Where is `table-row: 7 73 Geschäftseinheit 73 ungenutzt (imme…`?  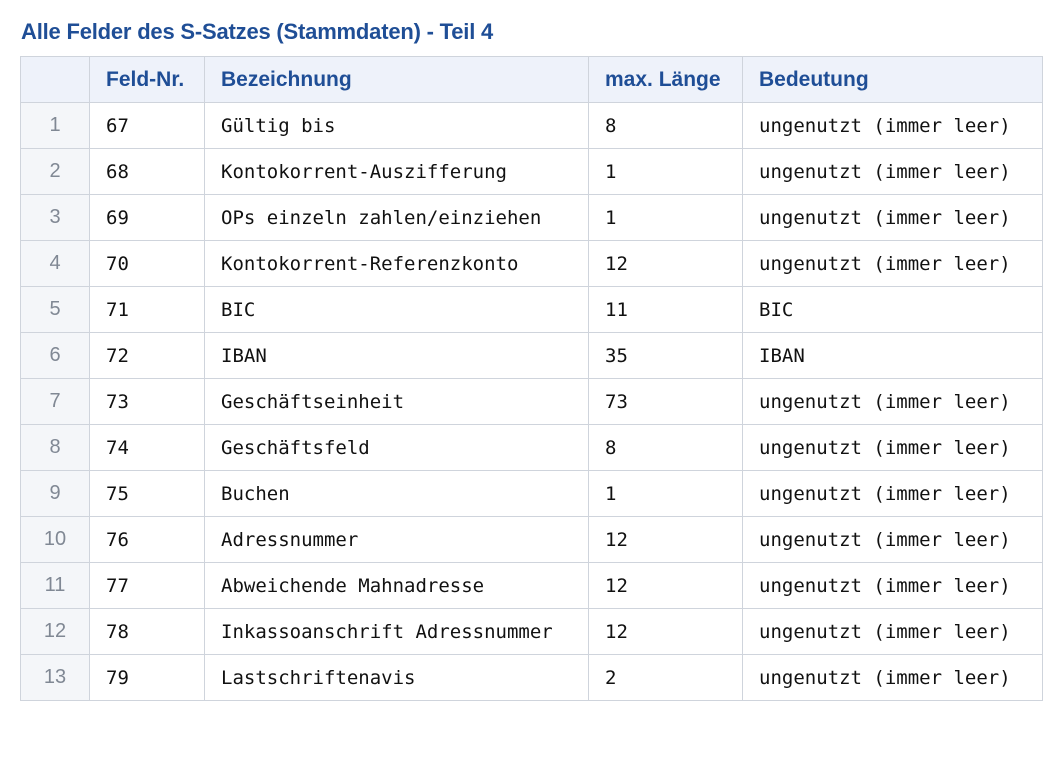 table-row: 7 73 Geschäftseinheit 73 ungenutzt (imme… is located at coordinates (531, 401).